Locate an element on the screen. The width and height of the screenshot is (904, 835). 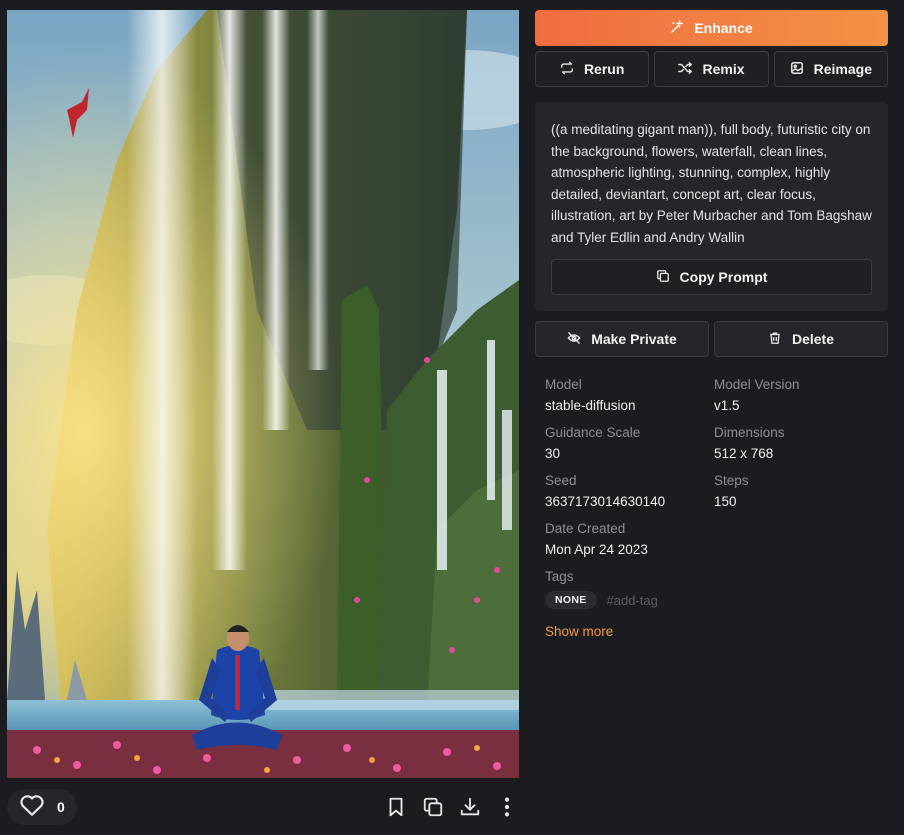
repeat-icon is located at coordinates (567, 69).